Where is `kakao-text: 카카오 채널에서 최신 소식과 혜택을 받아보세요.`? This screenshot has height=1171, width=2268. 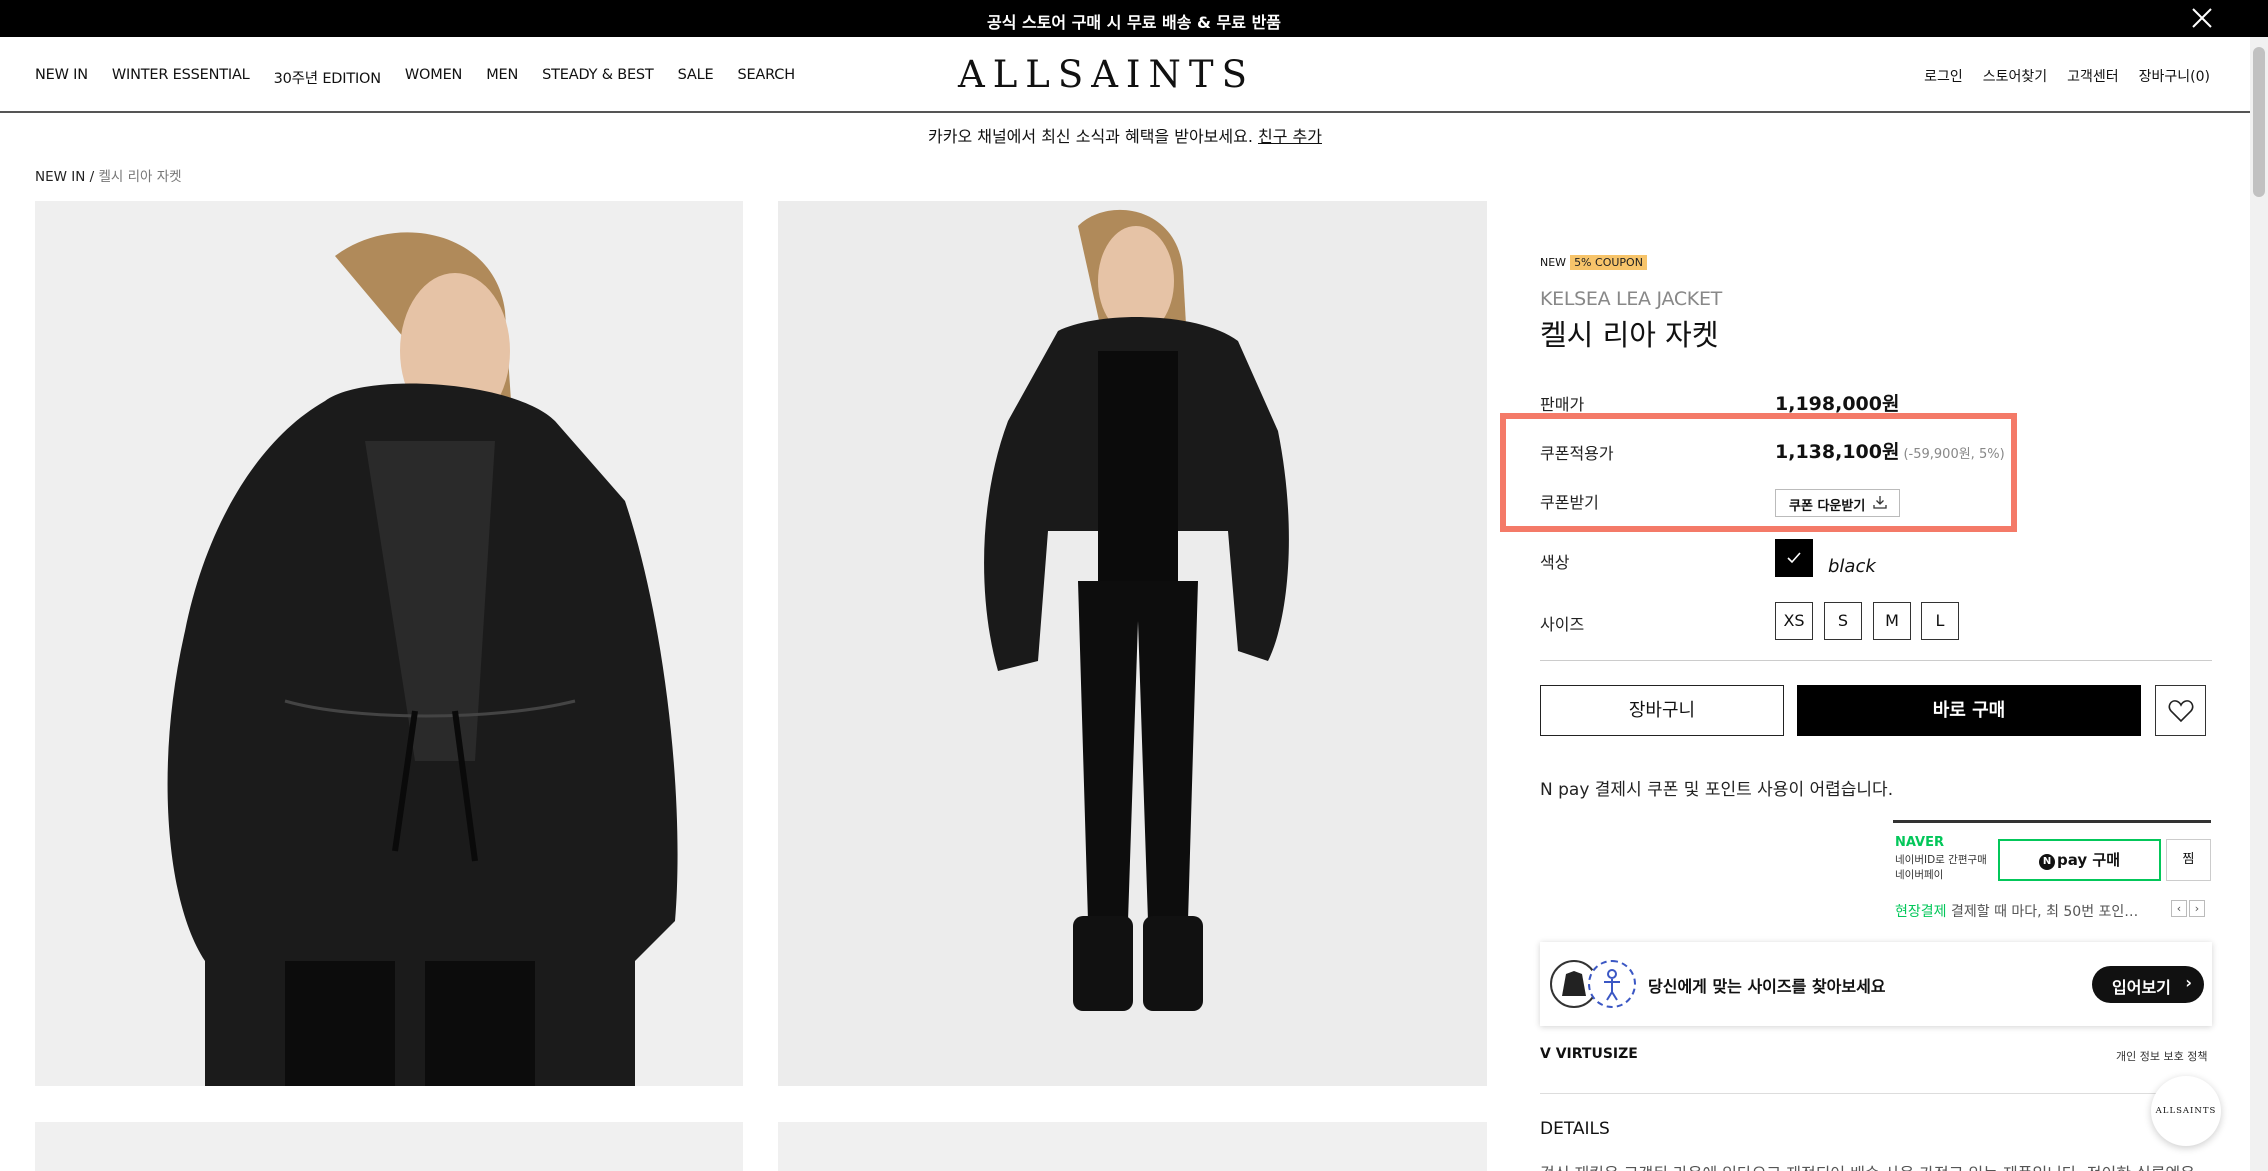
kakao-text: 카카오 채널에서 최신 소식과 혜택을 받아보세요. is located at coordinates (1090, 136).